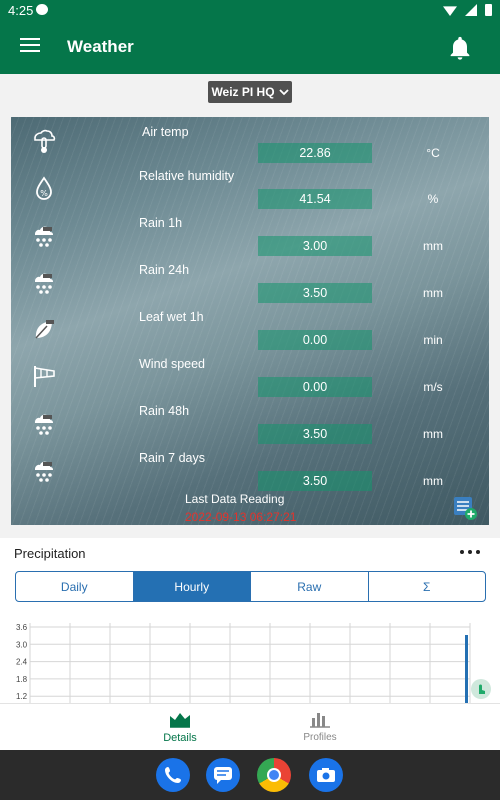 This screenshot has height=800, width=500. I want to click on sensor-label: Air temp, so click(165, 132).